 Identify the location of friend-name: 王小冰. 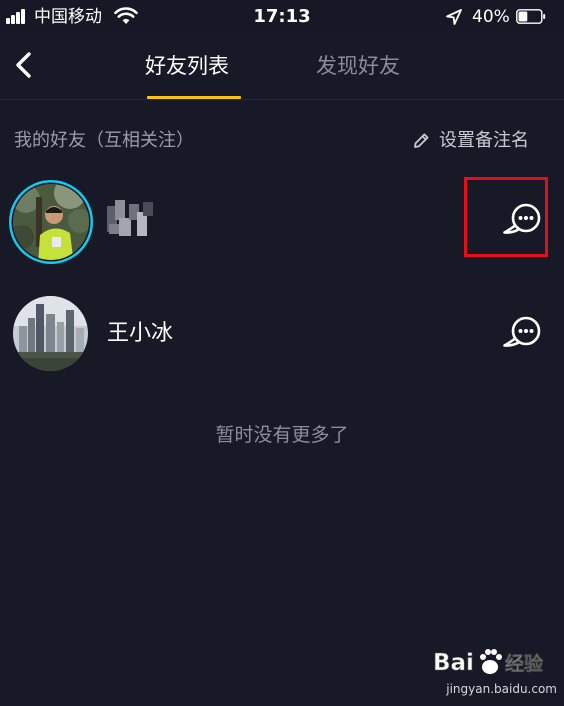
(140, 333).